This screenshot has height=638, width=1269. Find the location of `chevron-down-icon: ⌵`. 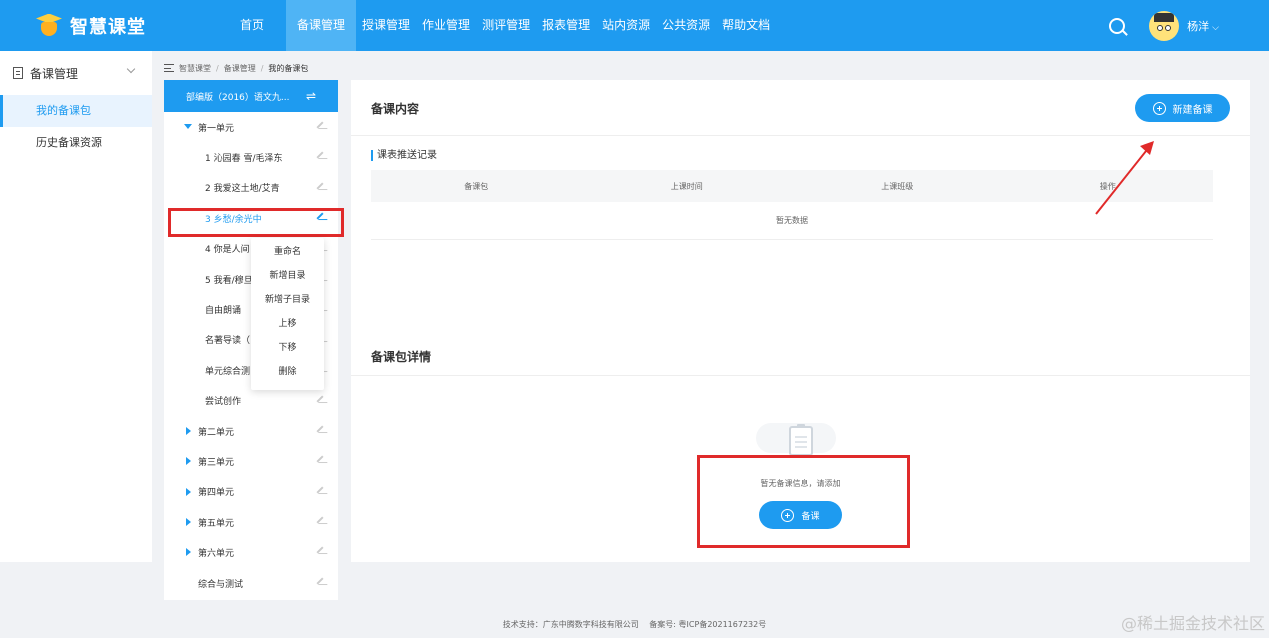

chevron-down-icon: ⌵ is located at coordinates (1215, 27).